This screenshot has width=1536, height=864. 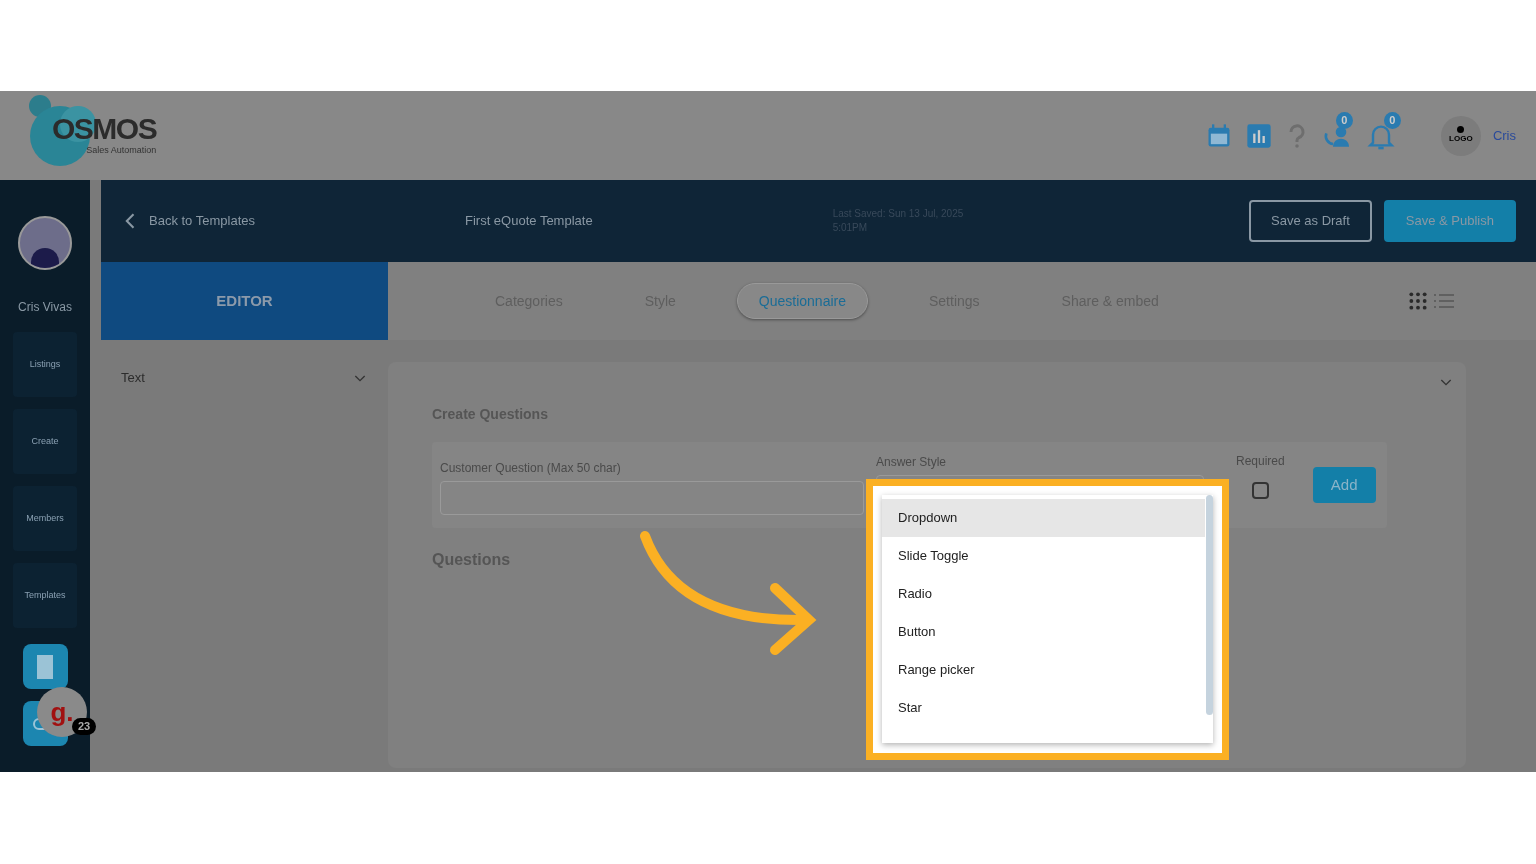 I want to click on template-name: First eQuote Template, so click(x=529, y=221).